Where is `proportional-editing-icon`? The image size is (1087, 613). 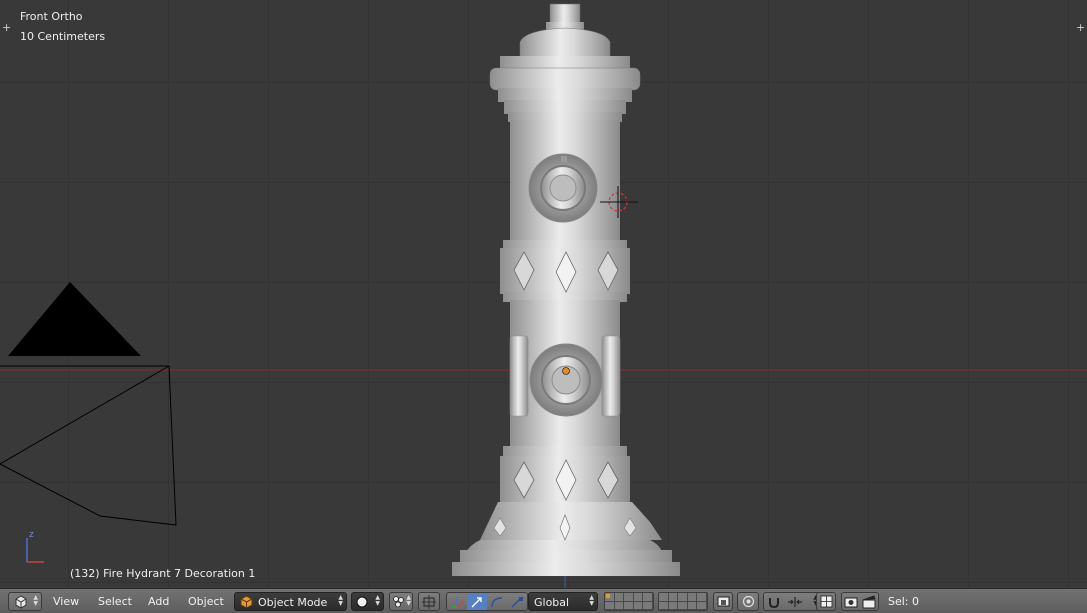
proportional-editing-icon is located at coordinates (748, 601).